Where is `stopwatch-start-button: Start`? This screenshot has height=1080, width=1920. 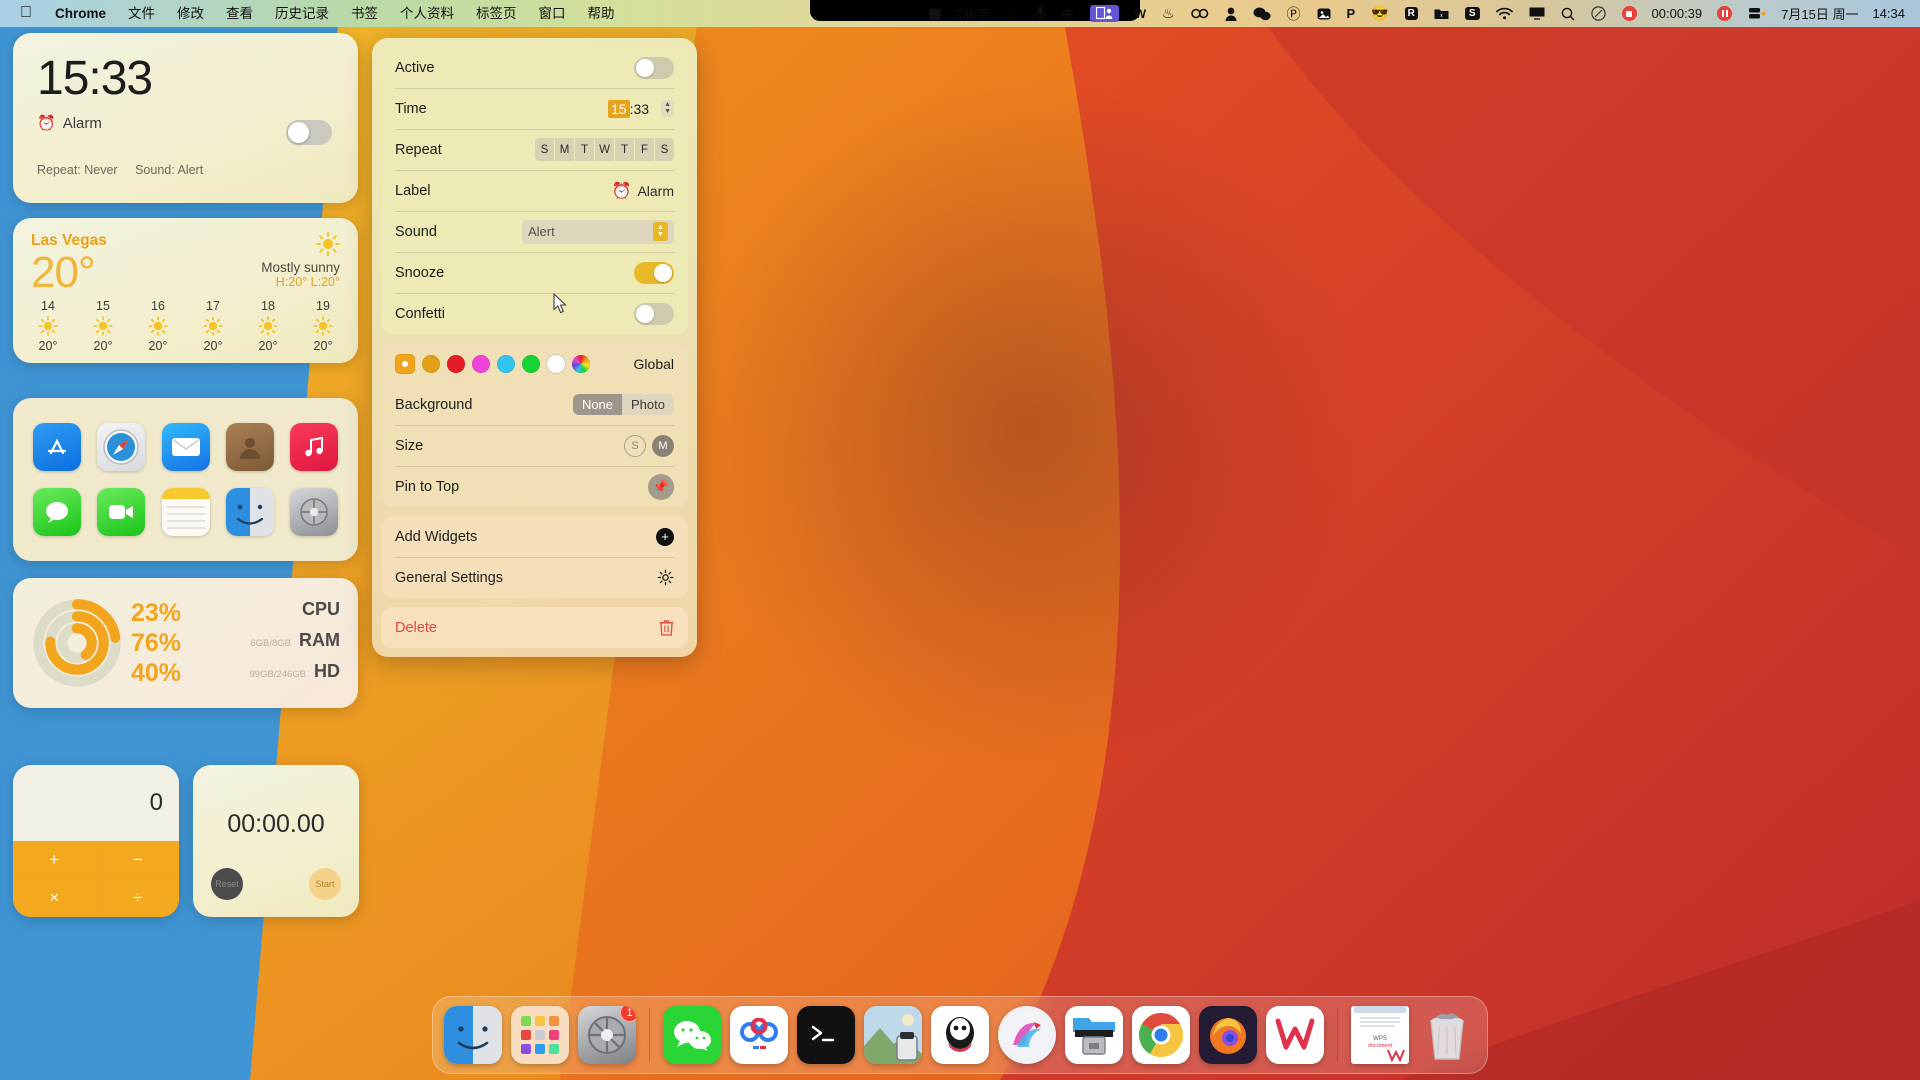 stopwatch-start-button: Start is located at coordinates (325, 884).